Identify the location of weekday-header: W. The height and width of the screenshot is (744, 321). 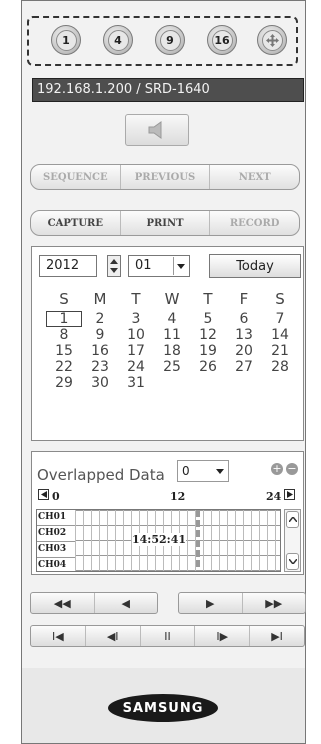
(172, 299).